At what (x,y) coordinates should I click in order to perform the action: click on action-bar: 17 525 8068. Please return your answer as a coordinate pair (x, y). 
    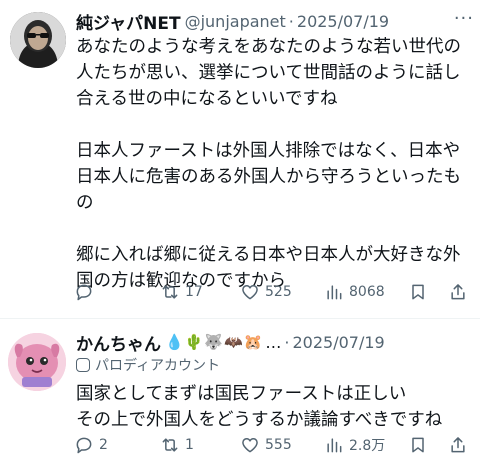
    Looking at the image, I should click on (273, 292).